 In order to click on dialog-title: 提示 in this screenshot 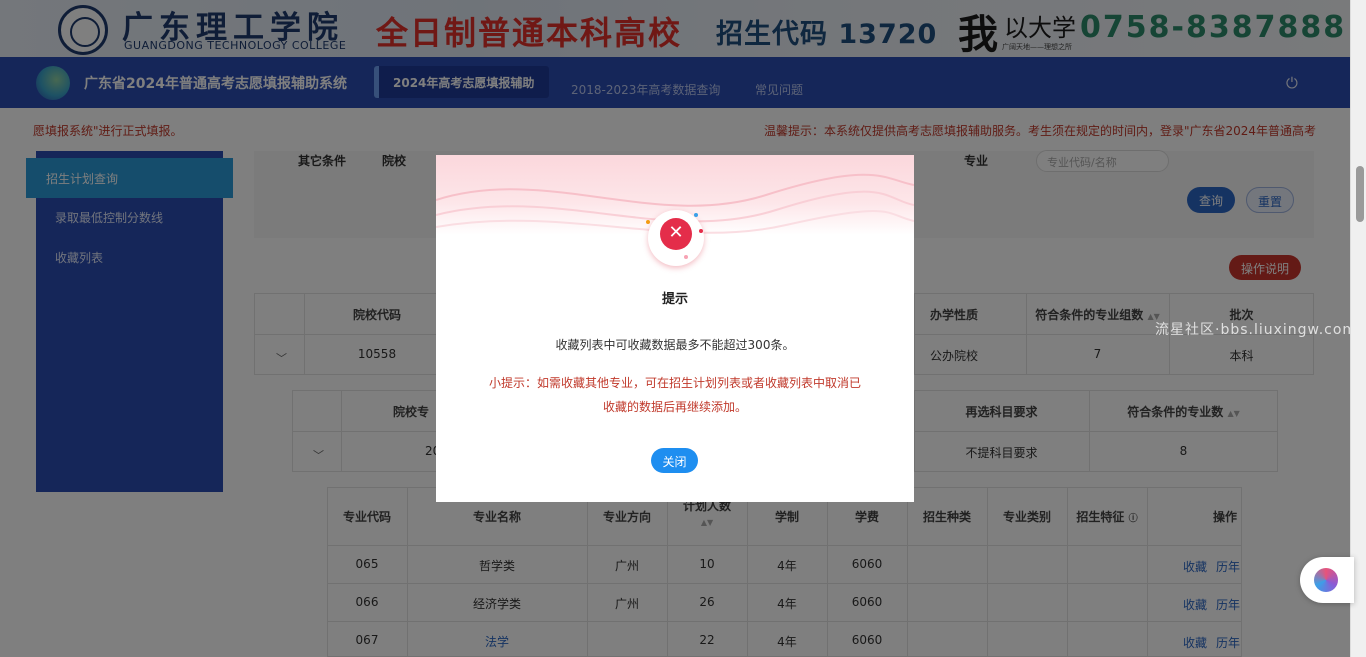, I will do `click(674, 299)`.